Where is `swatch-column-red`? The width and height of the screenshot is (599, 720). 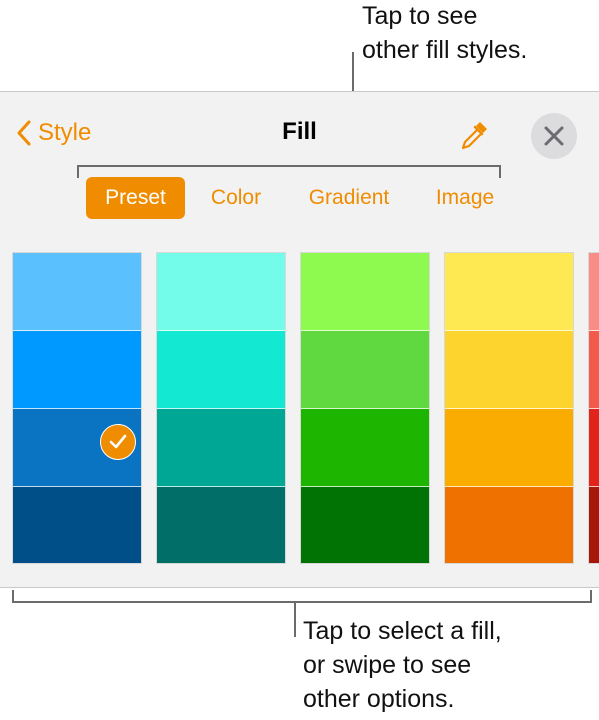 swatch-column-red is located at coordinates (593, 408).